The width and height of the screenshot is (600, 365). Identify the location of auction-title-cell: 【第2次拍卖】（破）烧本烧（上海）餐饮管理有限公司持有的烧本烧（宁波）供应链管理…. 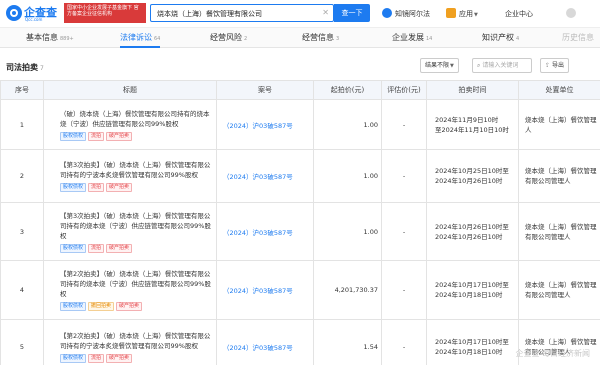
(130, 290).